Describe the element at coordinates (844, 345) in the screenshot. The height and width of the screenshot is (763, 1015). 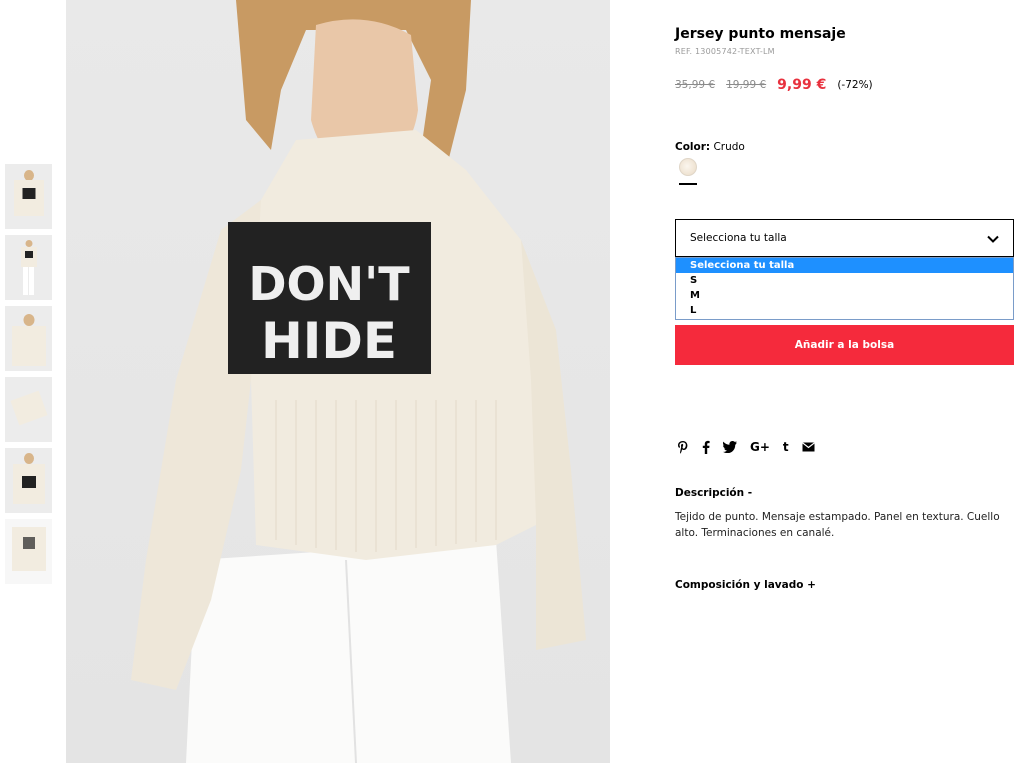
I see `add-to-bag-button: Añadir a la bolsa` at that location.